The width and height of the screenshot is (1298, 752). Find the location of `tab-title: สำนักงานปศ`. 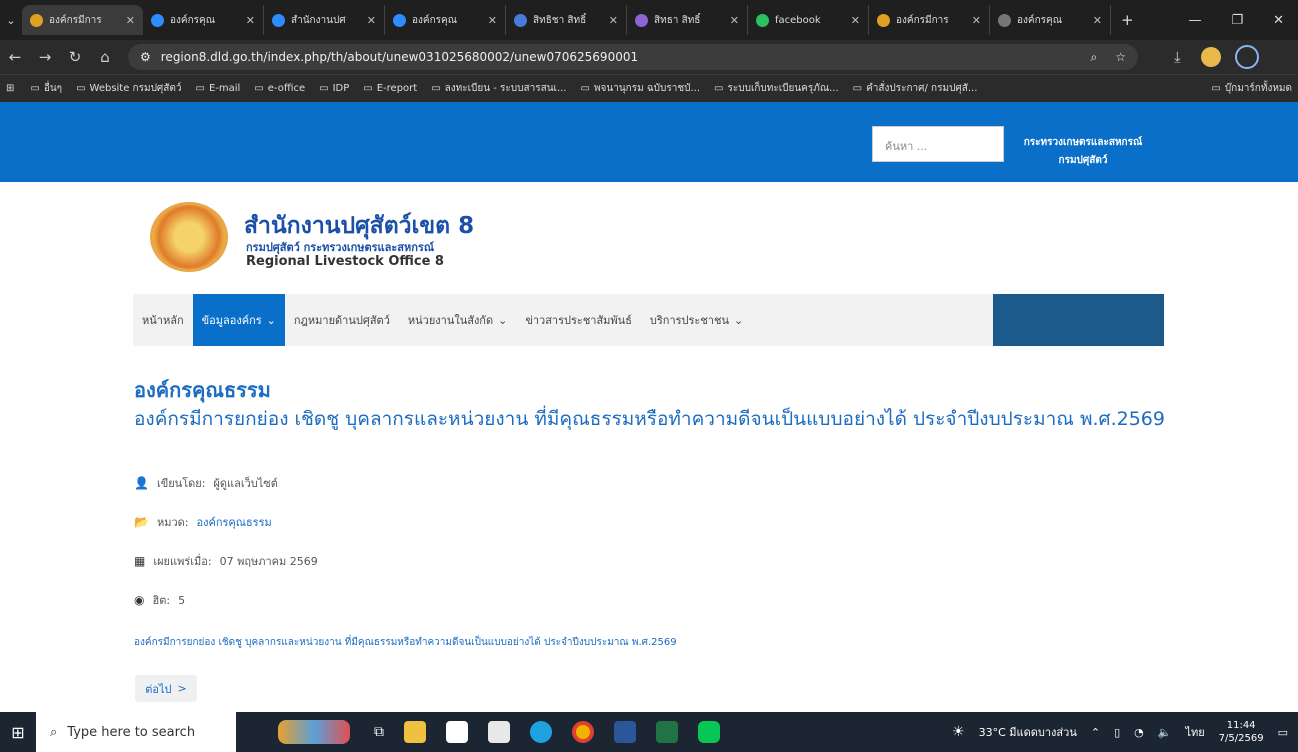

tab-title: สำนักงานปศ is located at coordinates (318, 20).